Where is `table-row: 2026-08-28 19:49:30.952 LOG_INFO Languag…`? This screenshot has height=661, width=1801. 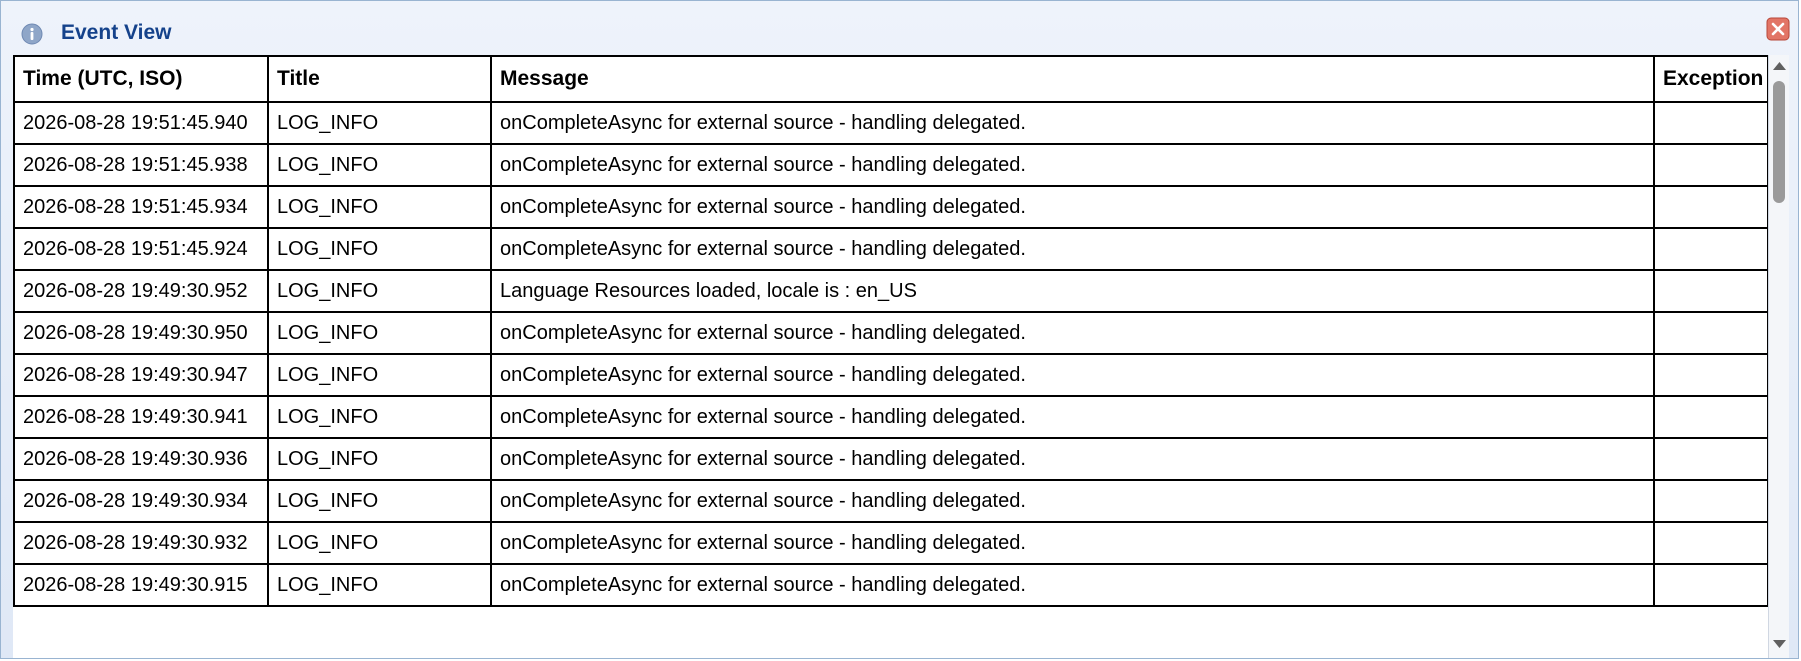
table-row: 2026-08-28 19:49:30.952 LOG_INFO Languag… is located at coordinates (891, 291).